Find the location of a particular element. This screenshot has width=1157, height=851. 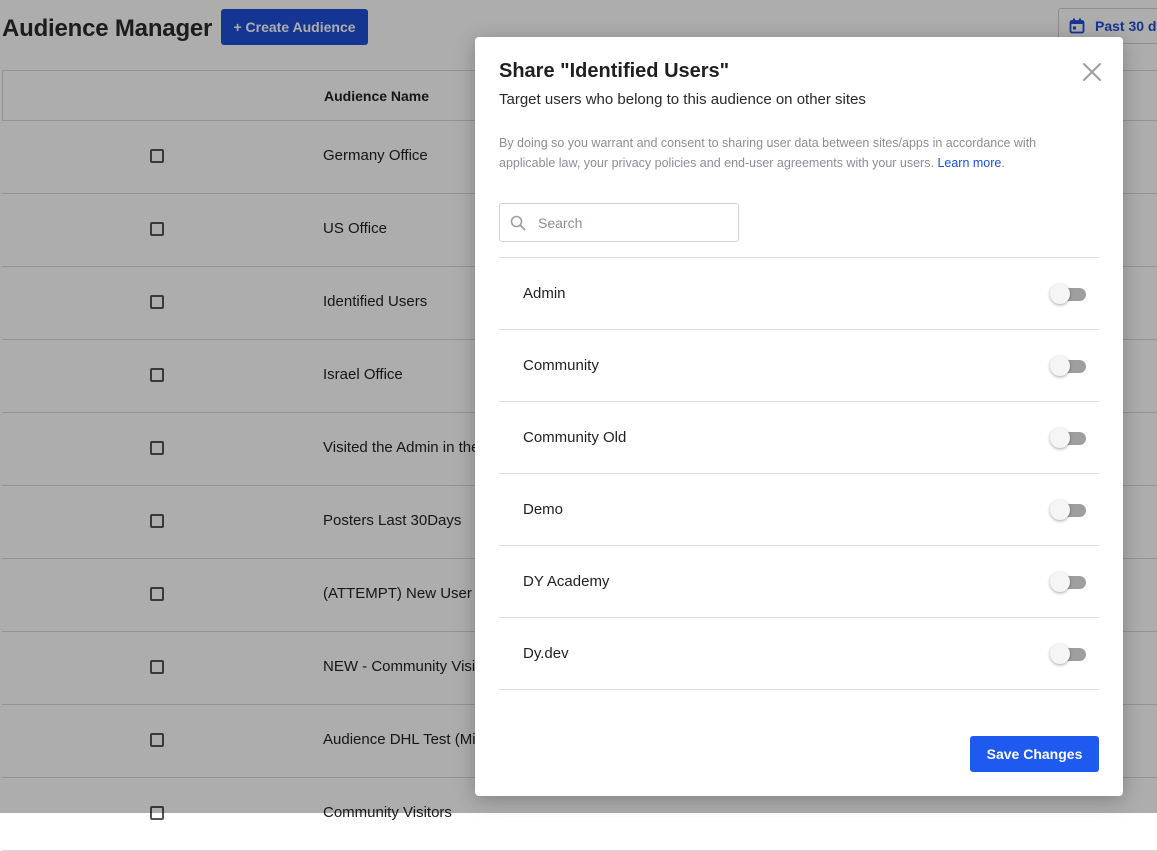

site-label: Community is located at coordinates (561, 365).